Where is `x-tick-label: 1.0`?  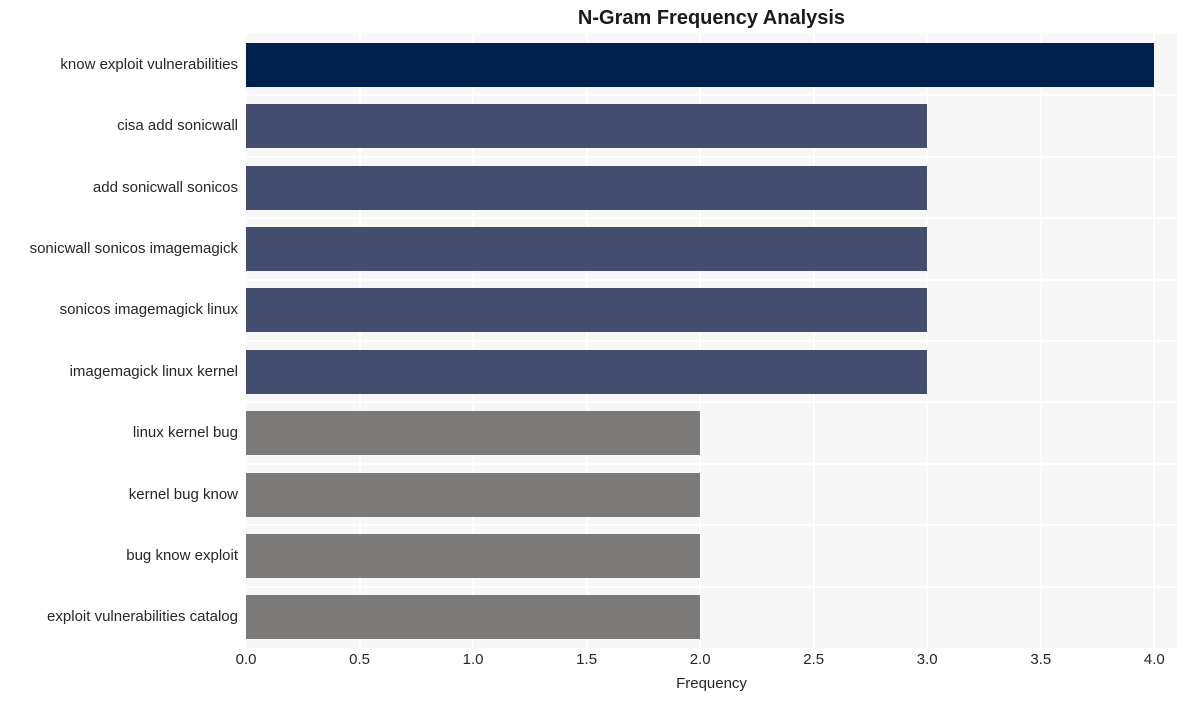 x-tick-label: 1.0 is located at coordinates (473, 659).